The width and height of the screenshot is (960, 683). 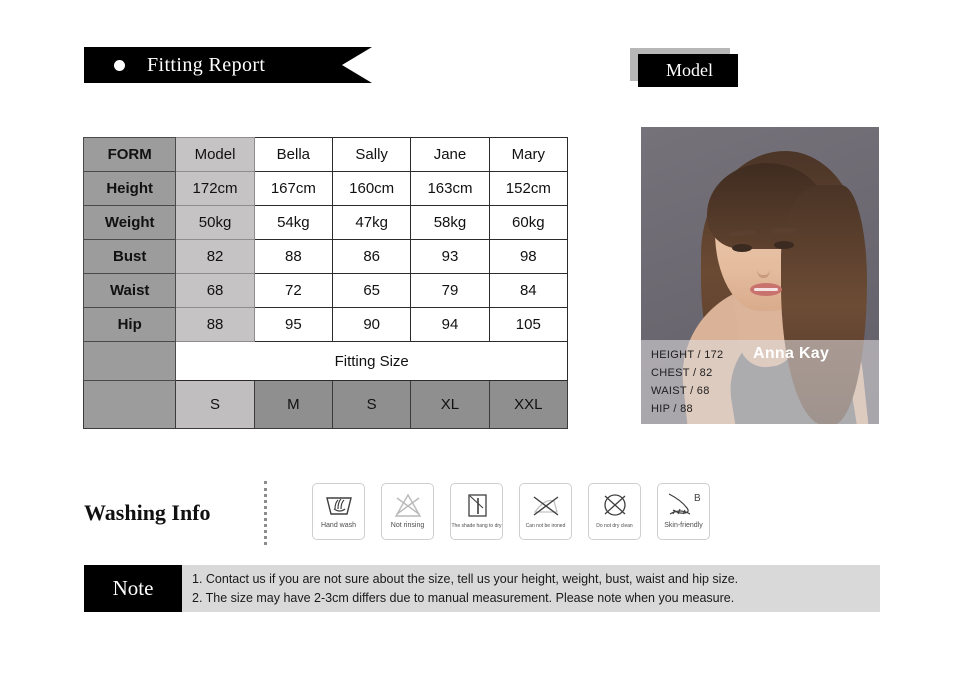 I want to click on do-not-dry-clean-icon: Do not dry clean, so click(x=614, y=511).